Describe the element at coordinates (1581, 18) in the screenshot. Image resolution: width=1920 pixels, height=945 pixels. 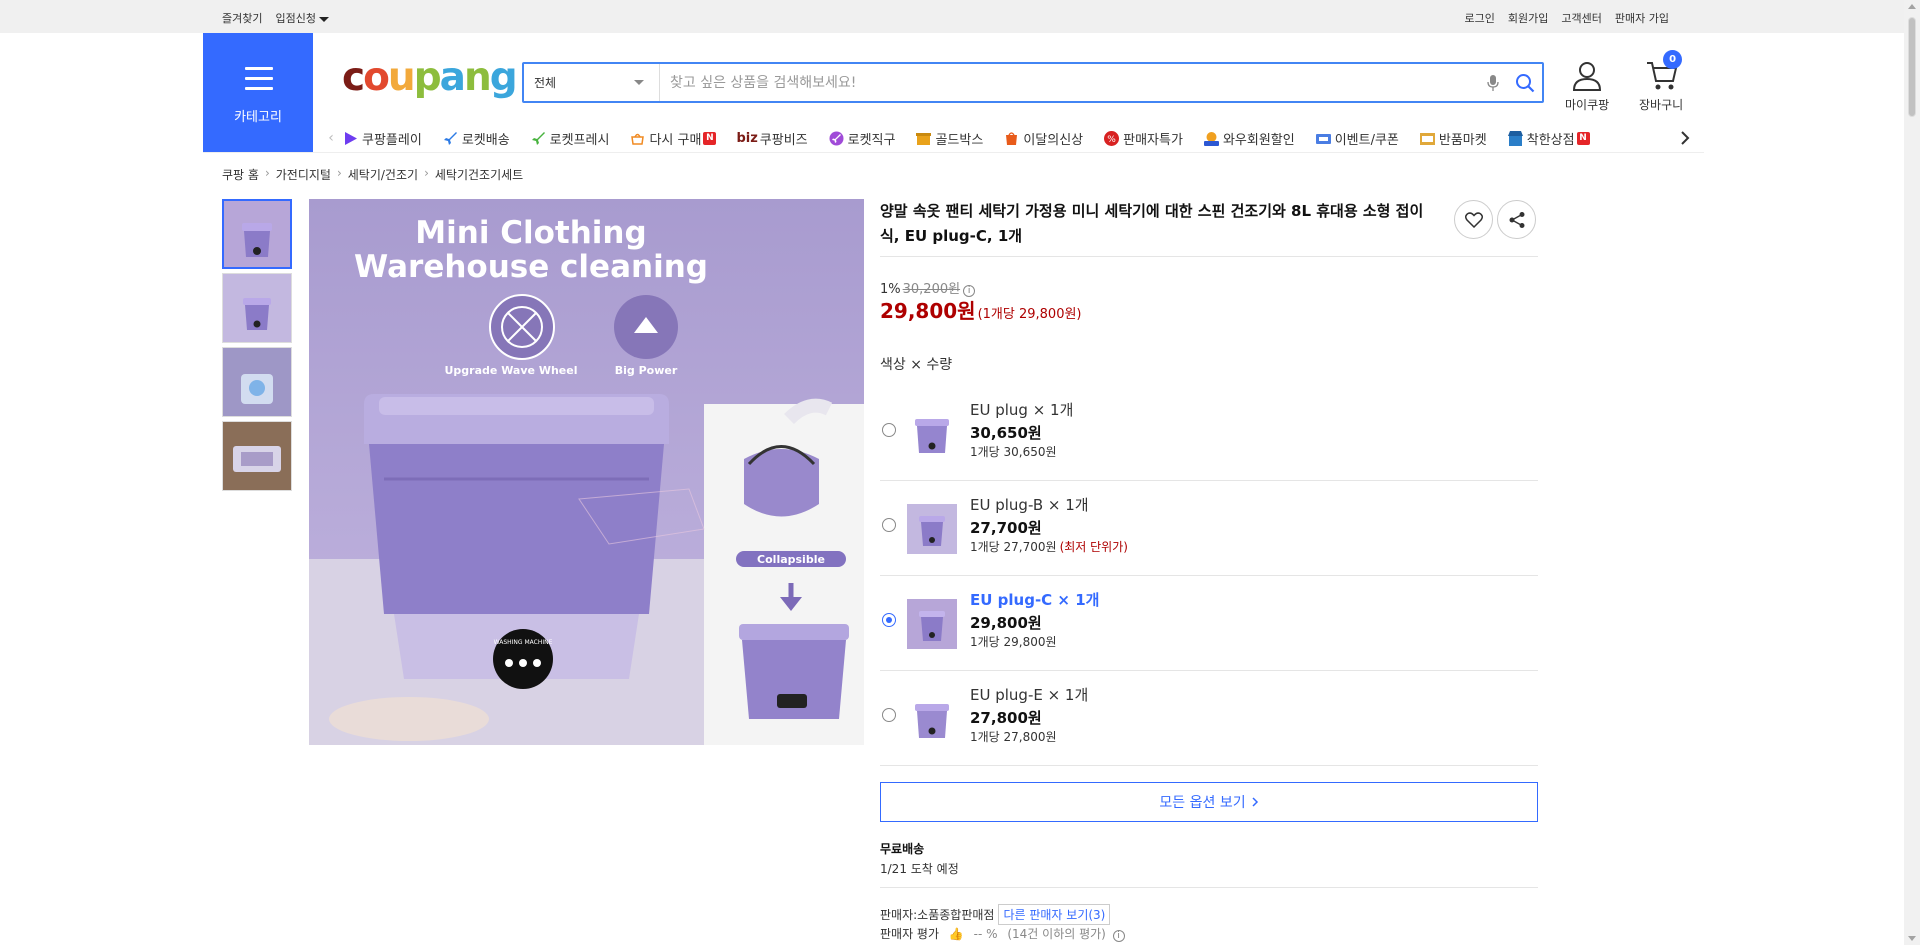
I see `customer-center-link: 고객센터` at that location.